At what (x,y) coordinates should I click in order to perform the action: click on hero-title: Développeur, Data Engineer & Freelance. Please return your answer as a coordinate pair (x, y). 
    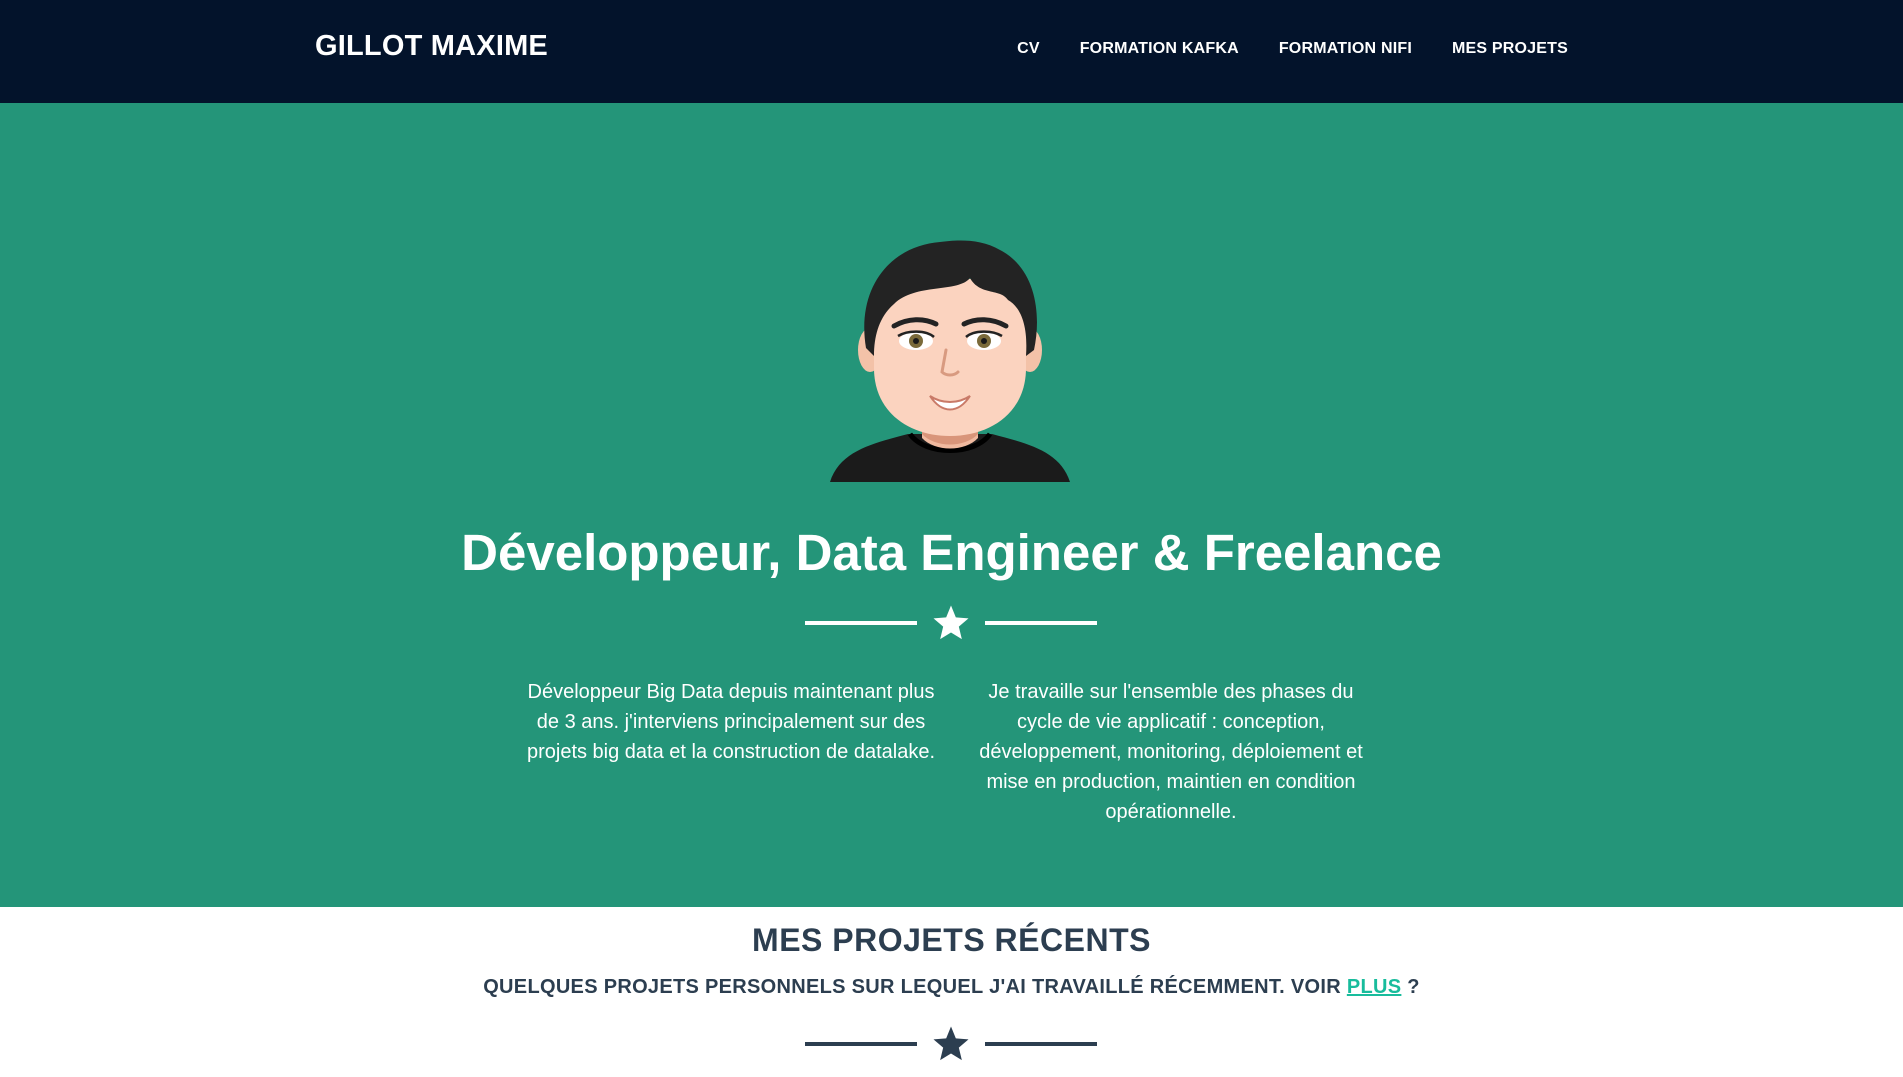
    Looking at the image, I should click on (951, 552).